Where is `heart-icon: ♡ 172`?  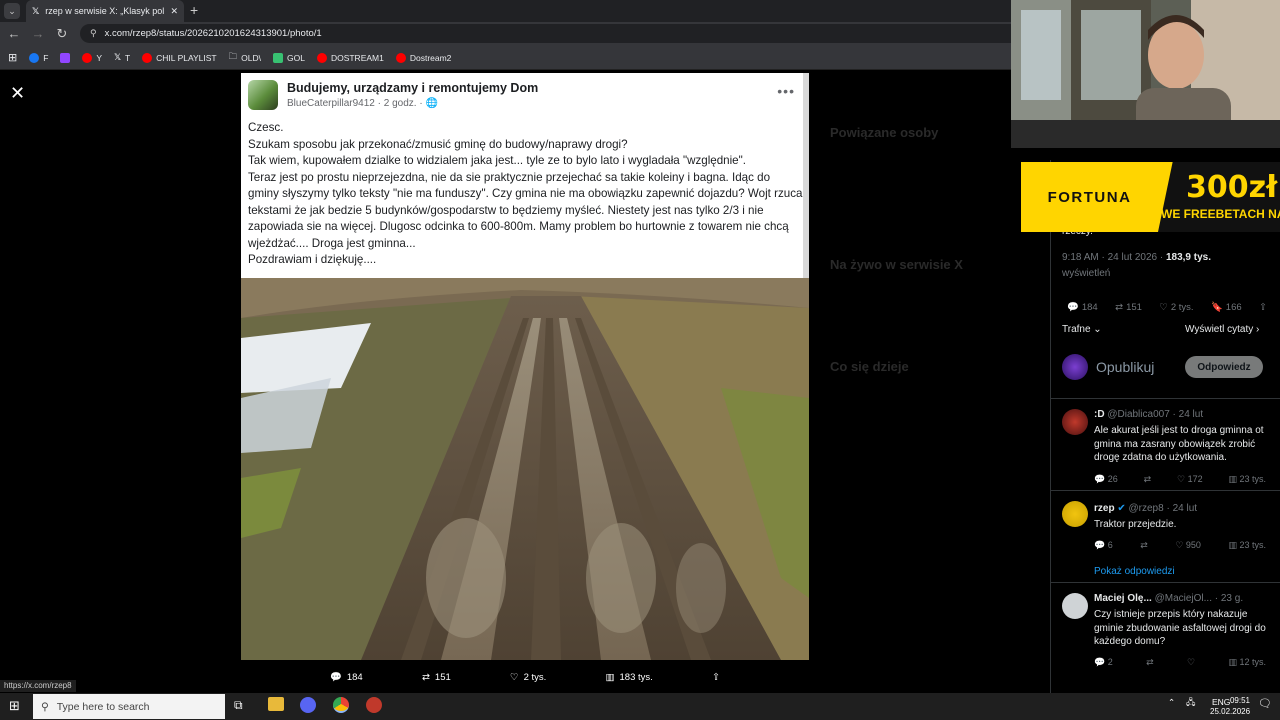
heart-icon: ♡ 172 is located at coordinates (1190, 479).